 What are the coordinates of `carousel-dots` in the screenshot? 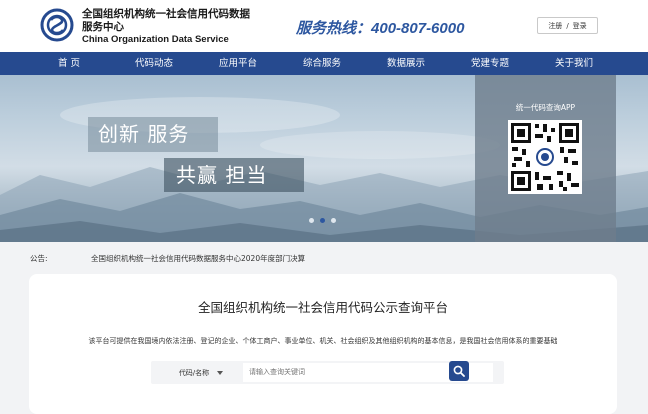 It's located at (322, 220).